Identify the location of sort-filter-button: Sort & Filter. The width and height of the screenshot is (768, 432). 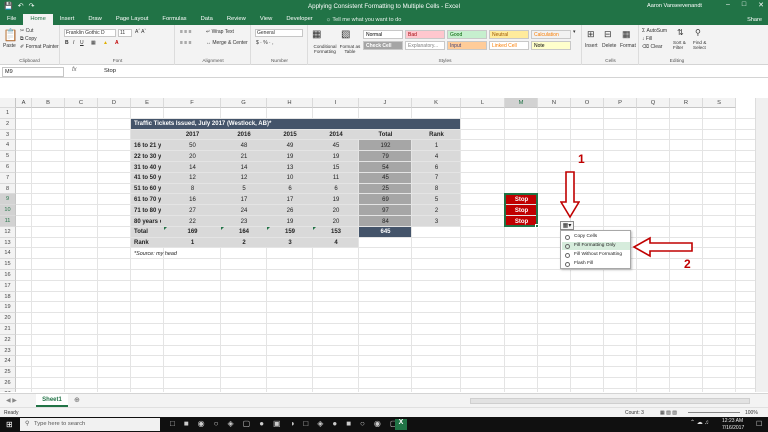
(682, 45).